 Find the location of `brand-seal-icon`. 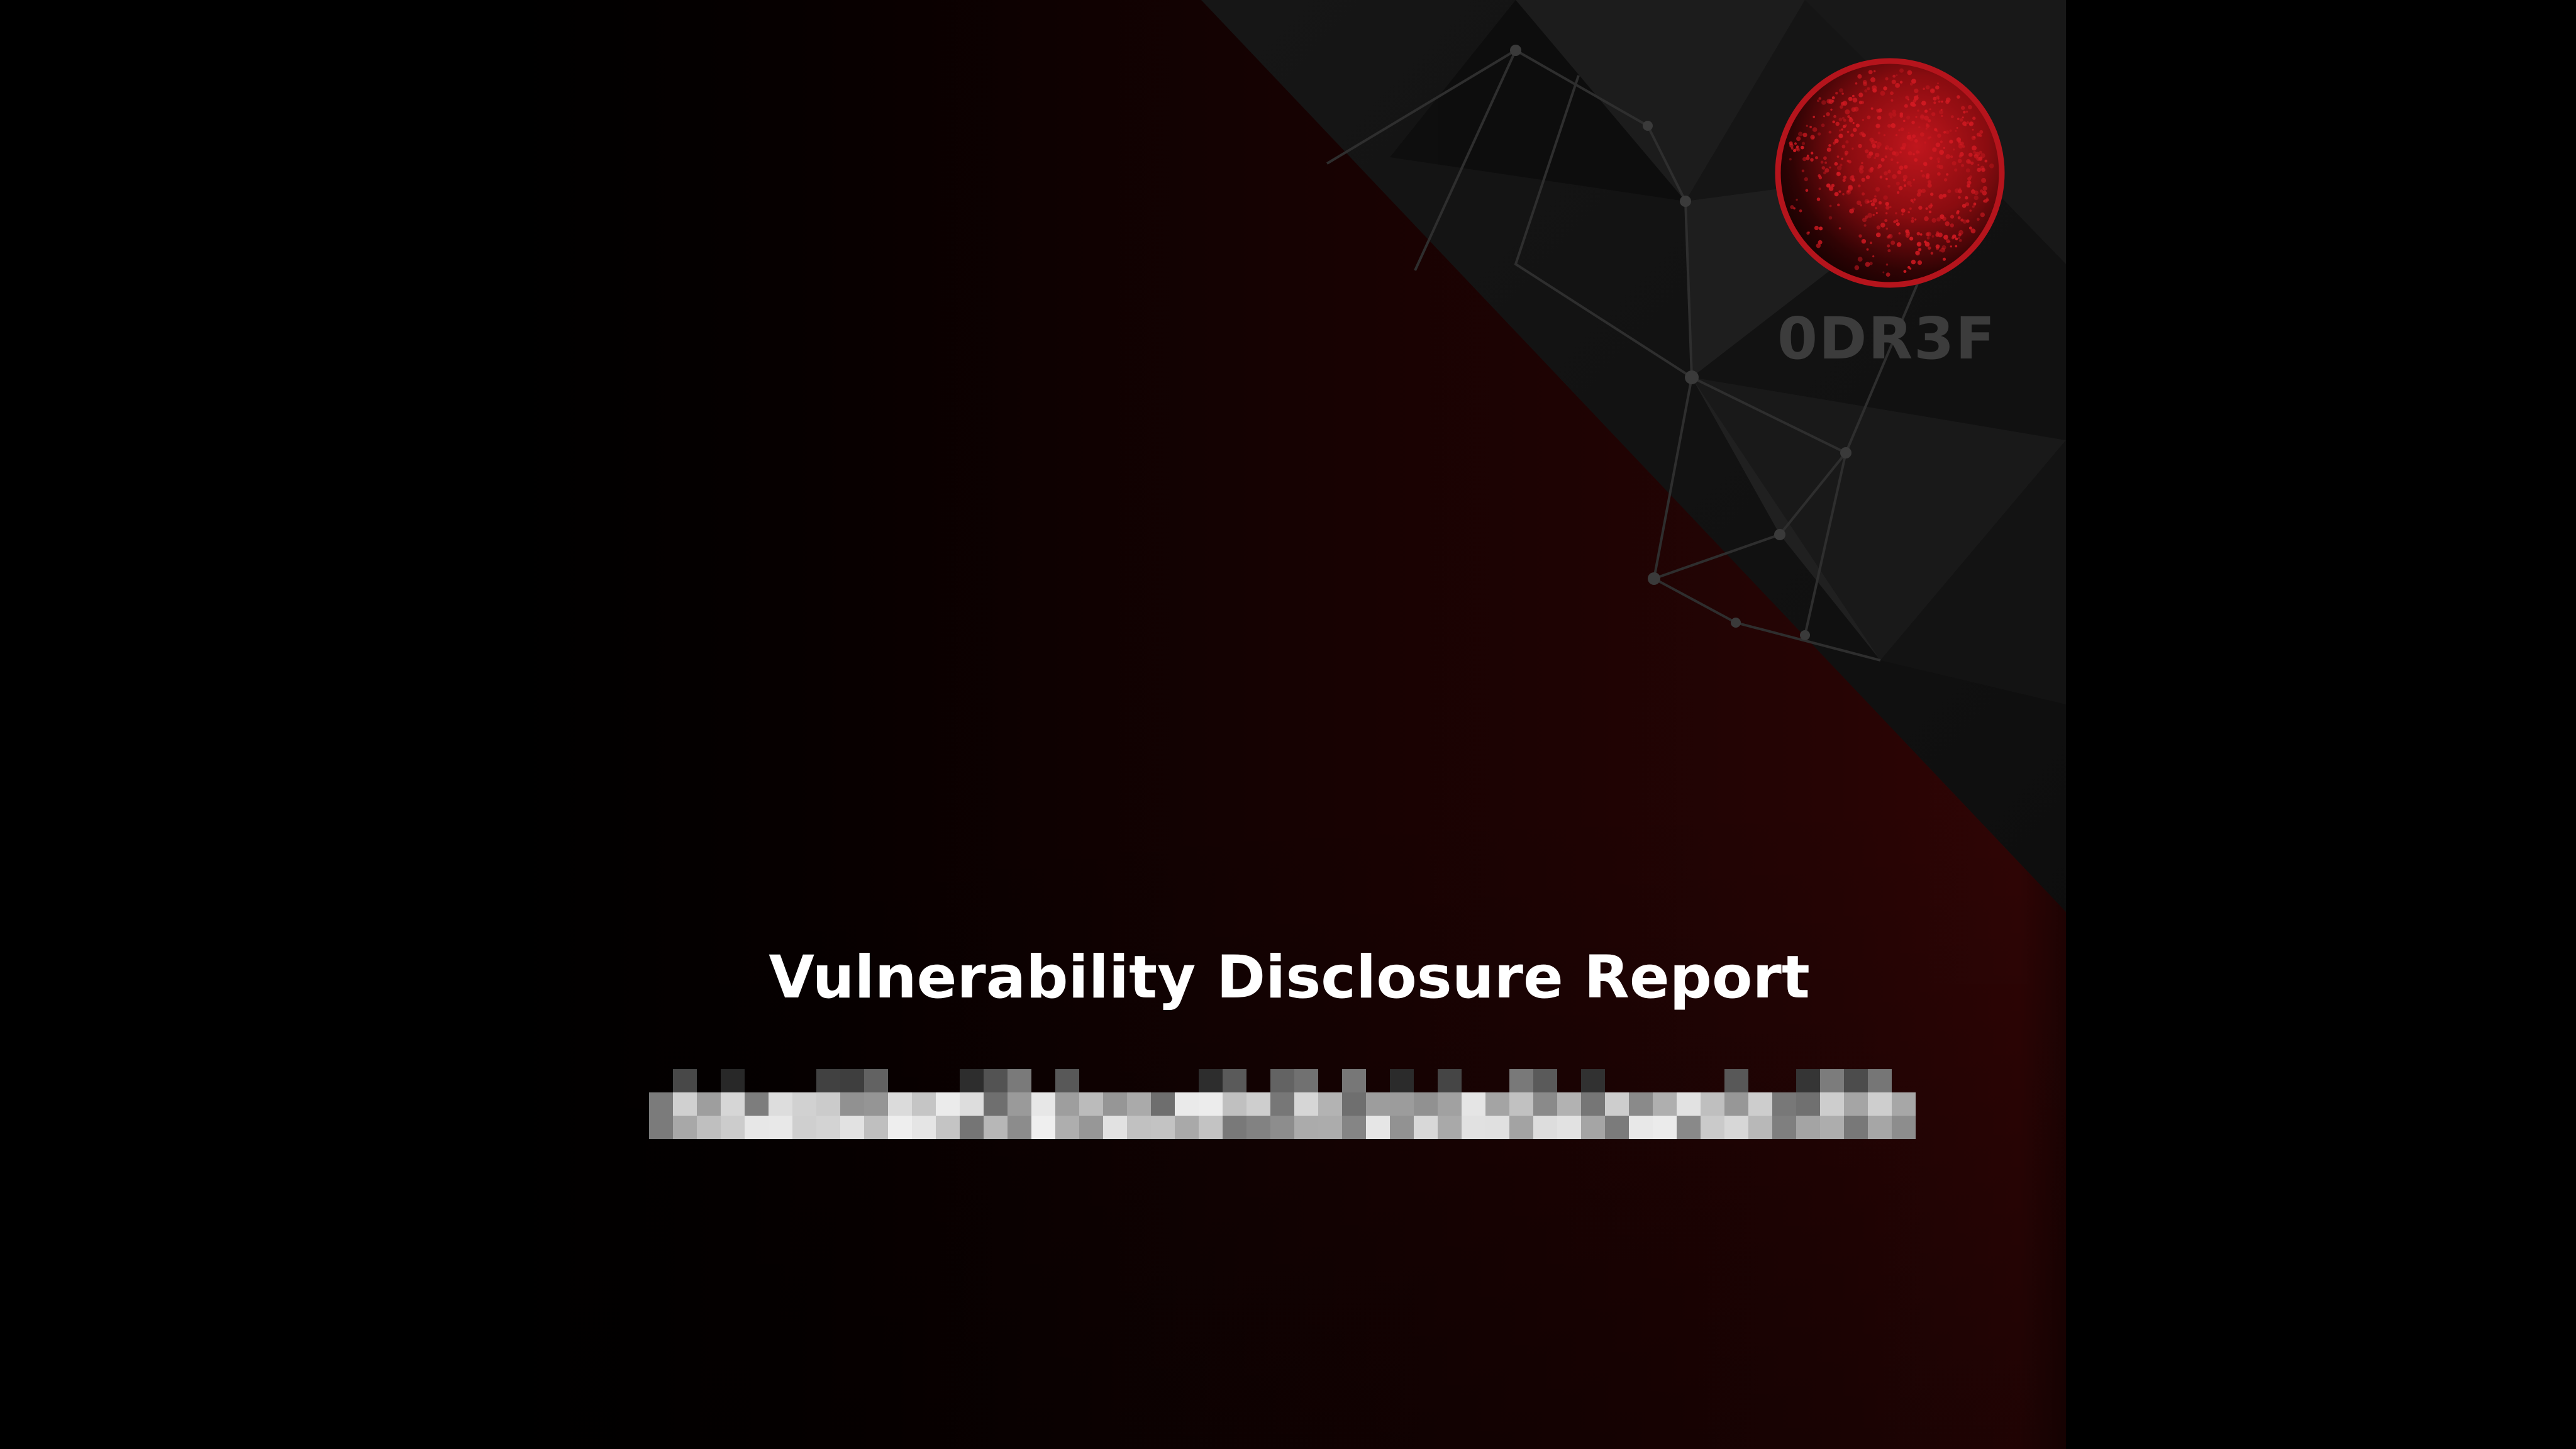

brand-seal-icon is located at coordinates (1890, 173).